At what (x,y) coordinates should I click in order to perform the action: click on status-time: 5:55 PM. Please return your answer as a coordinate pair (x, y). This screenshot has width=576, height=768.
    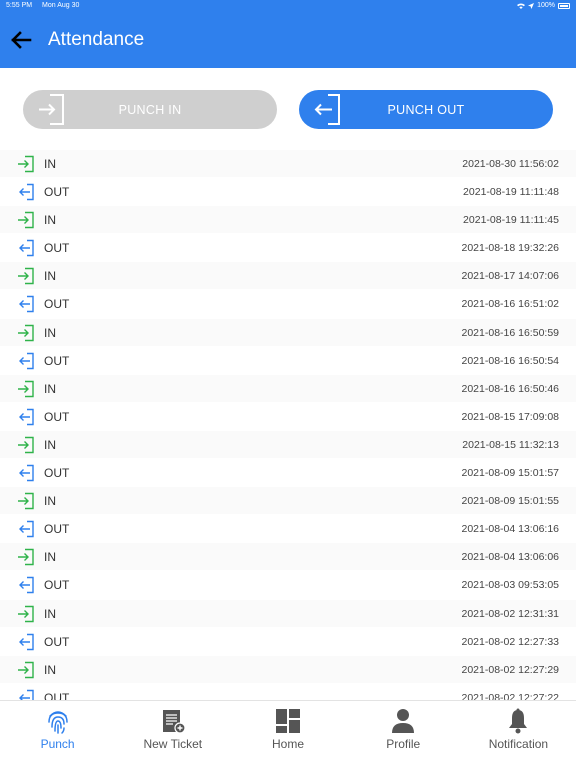
    Looking at the image, I should click on (19, 5).